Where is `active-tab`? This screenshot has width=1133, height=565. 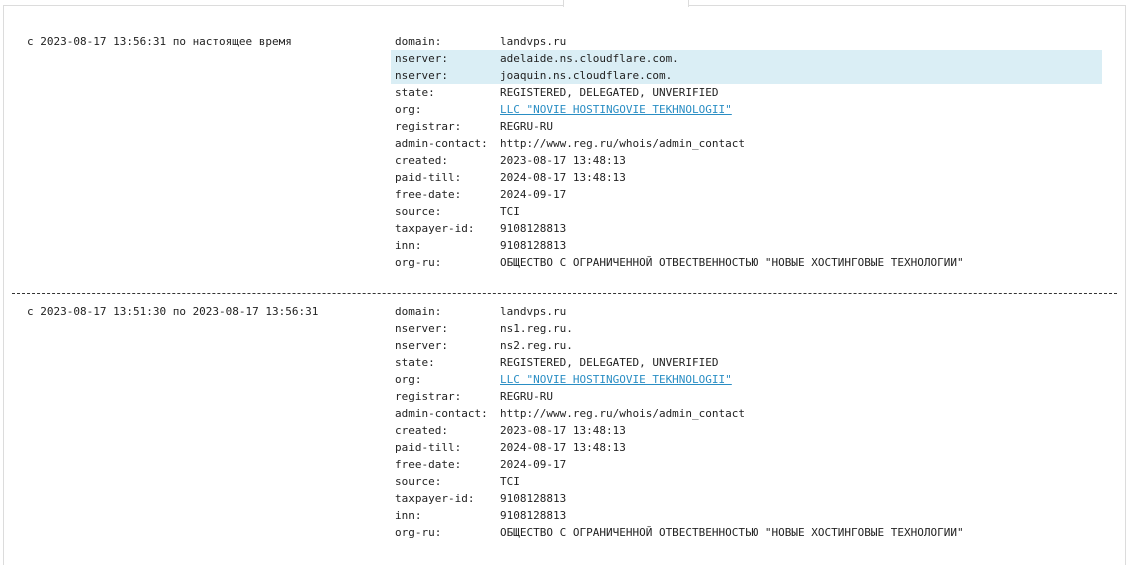
active-tab is located at coordinates (626, 3).